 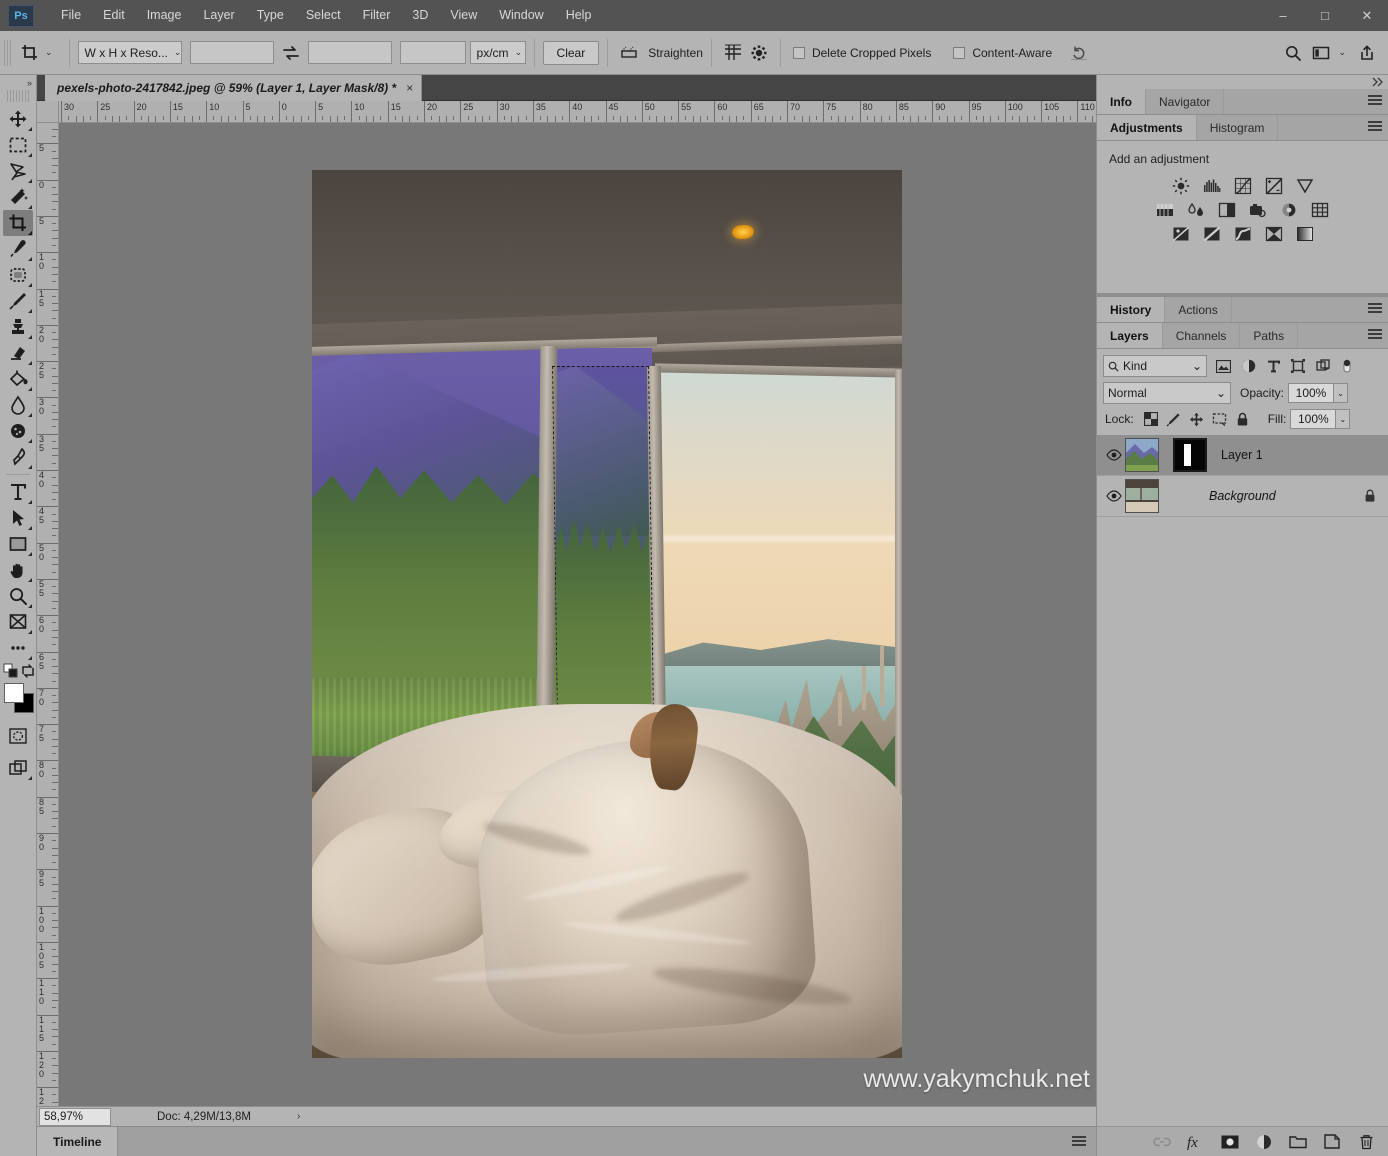 I want to click on tab-paths: Paths, so click(x=1269, y=335).